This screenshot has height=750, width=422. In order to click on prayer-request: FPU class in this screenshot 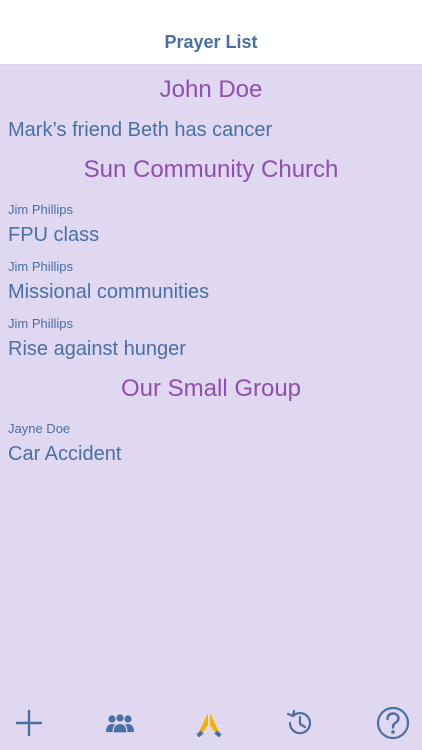, I will do `click(53, 235)`.